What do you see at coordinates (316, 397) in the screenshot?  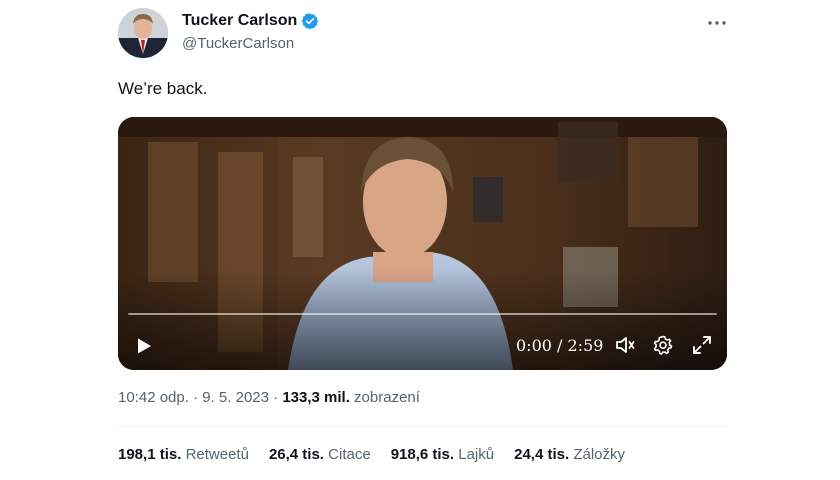 I see `views-count: 133,3 mil.` at bounding box center [316, 397].